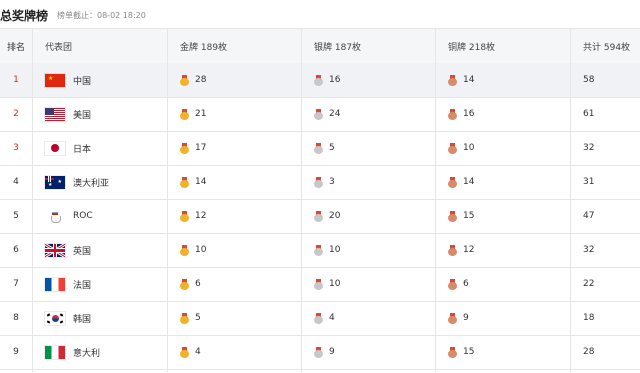  What do you see at coordinates (458, 284) in the screenshot?
I see `bronze-cell: 6` at bounding box center [458, 284].